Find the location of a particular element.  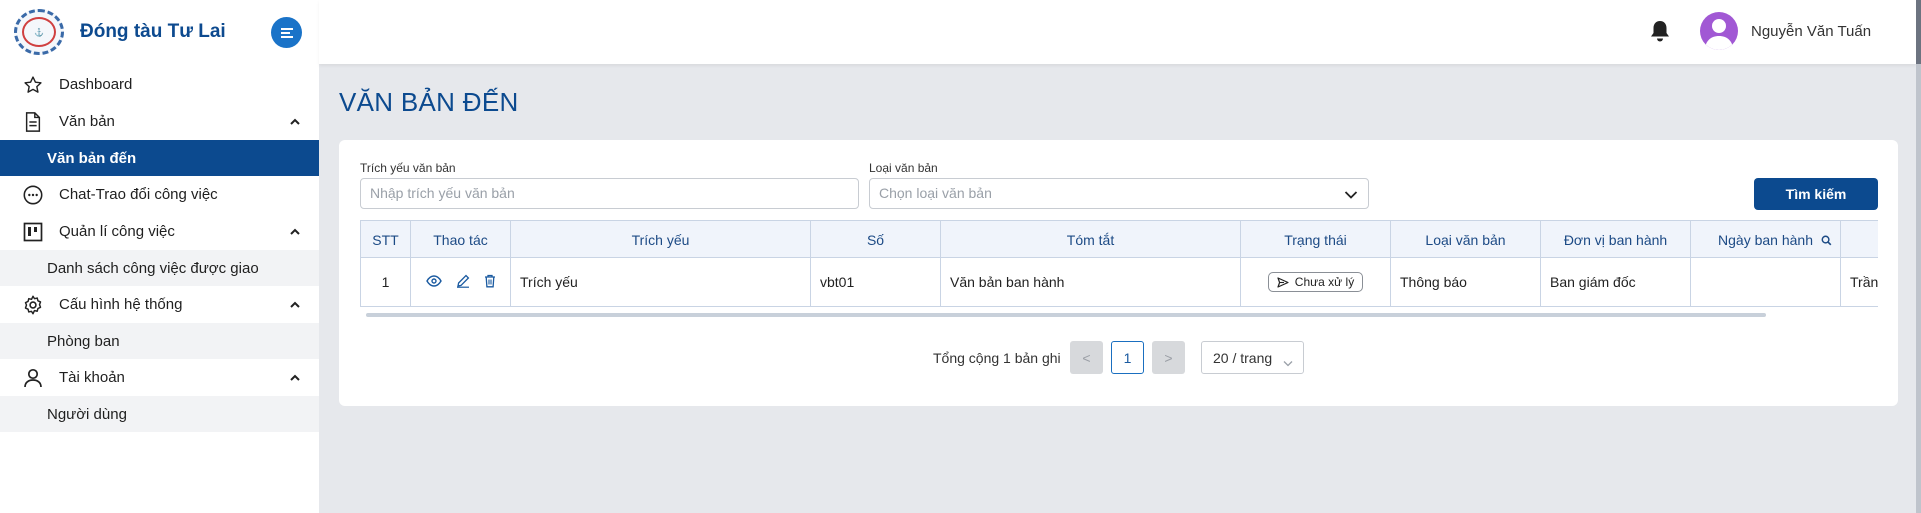

cell-don-vi: Ban giám đốc is located at coordinates (1615, 282).